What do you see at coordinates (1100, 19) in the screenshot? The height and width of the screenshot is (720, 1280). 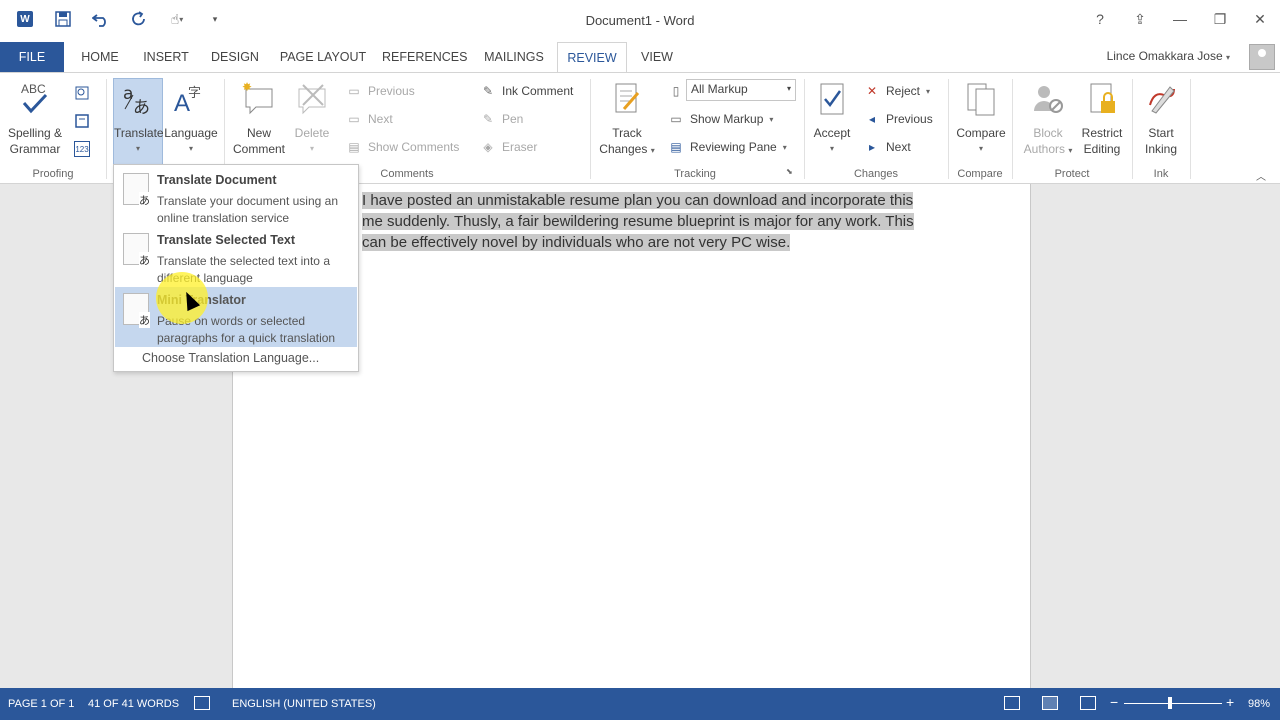 I see `help-icon: ?` at bounding box center [1100, 19].